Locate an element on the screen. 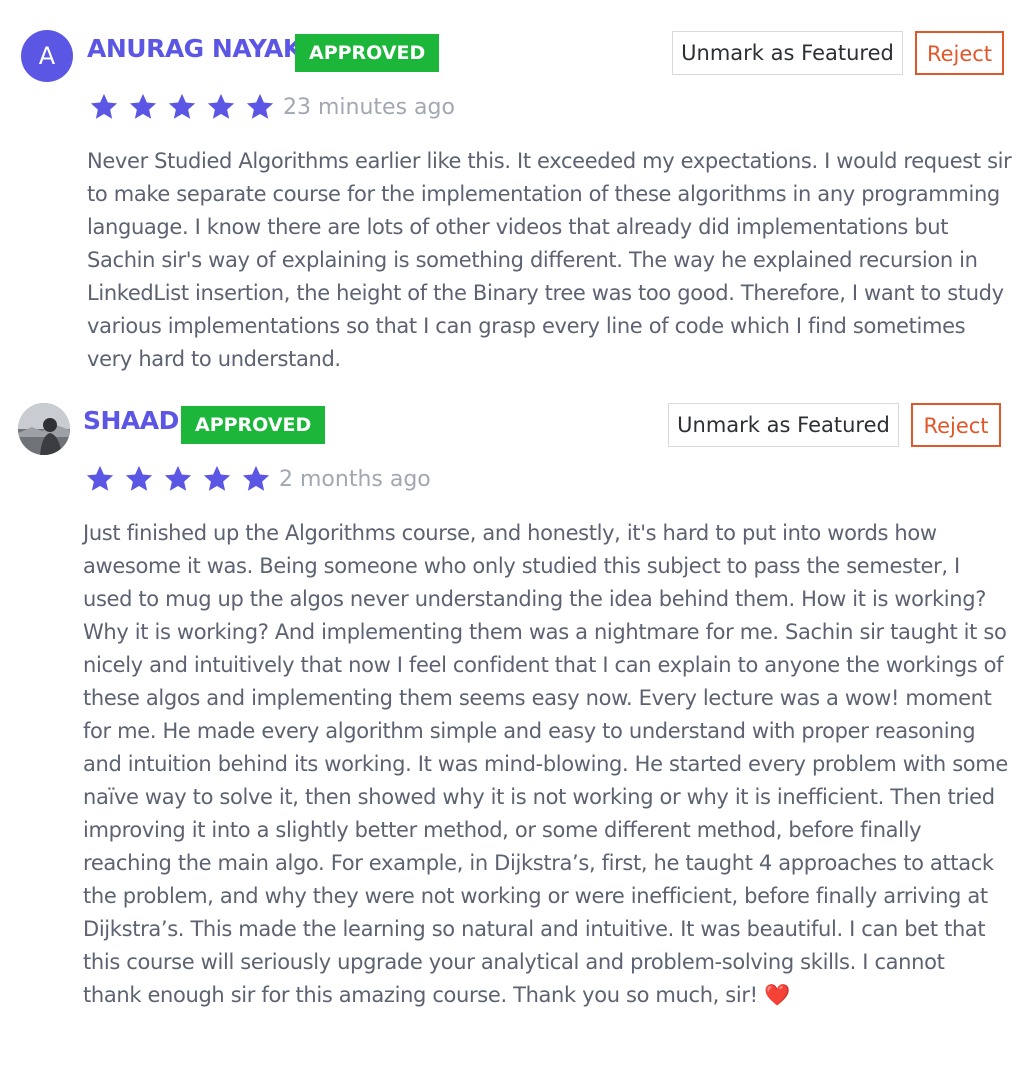 This screenshot has width=1020, height=1080. reviewer-name: SHAAD is located at coordinates (131, 420).